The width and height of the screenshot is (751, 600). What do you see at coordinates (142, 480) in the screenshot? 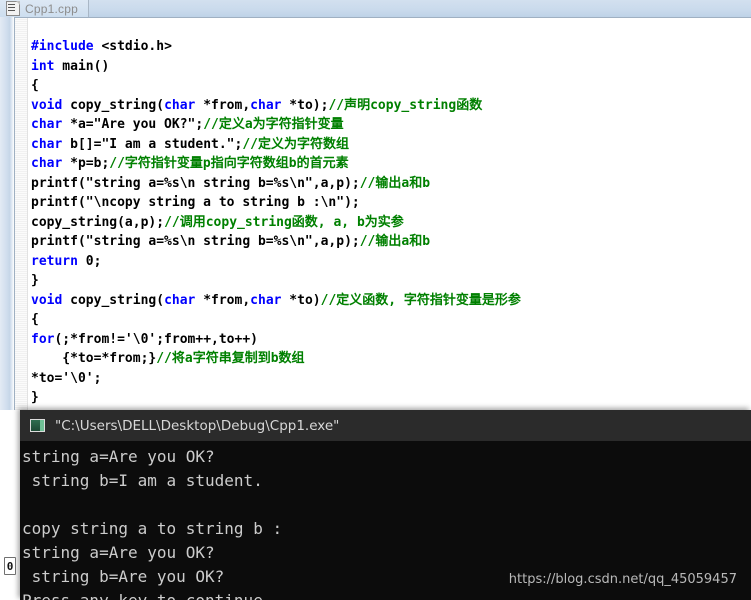
I see `console-line: string b=I am a student.` at bounding box center [142, 480].